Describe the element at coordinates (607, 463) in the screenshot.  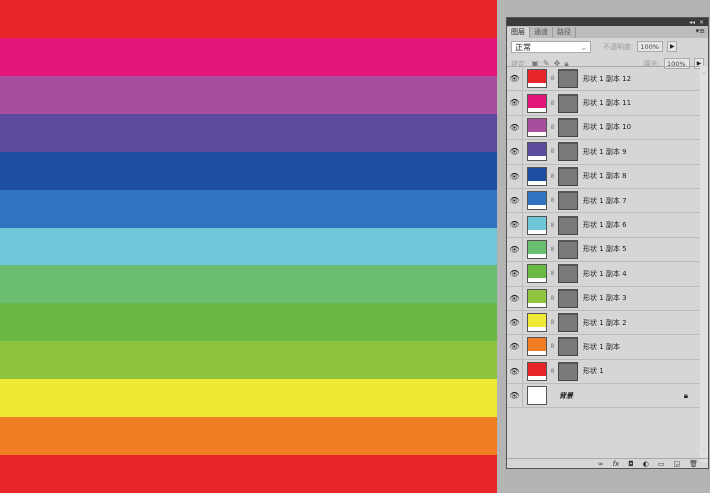
I see `panel-footer: ∞ fx ◘ ◐ ▭ ◲ 🗑︎` at that location.